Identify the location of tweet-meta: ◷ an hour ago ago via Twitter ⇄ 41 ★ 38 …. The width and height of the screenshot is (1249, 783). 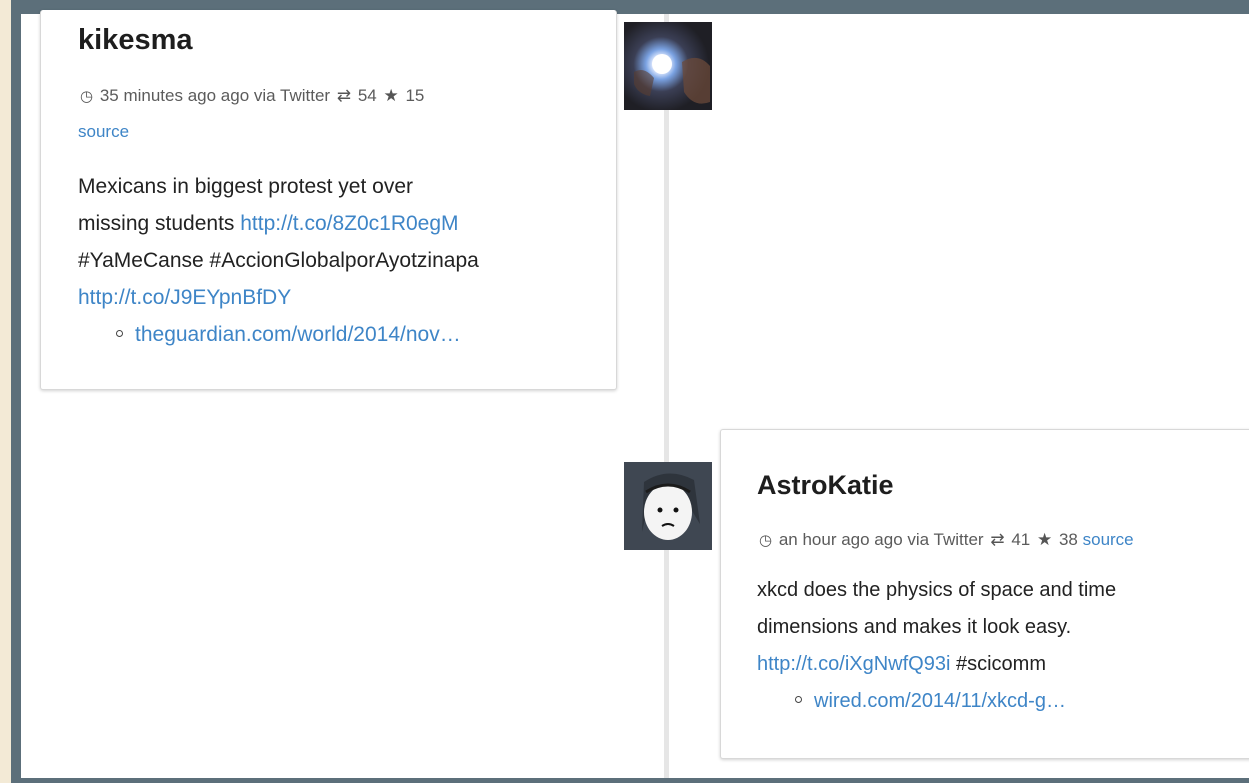
(945, 540).